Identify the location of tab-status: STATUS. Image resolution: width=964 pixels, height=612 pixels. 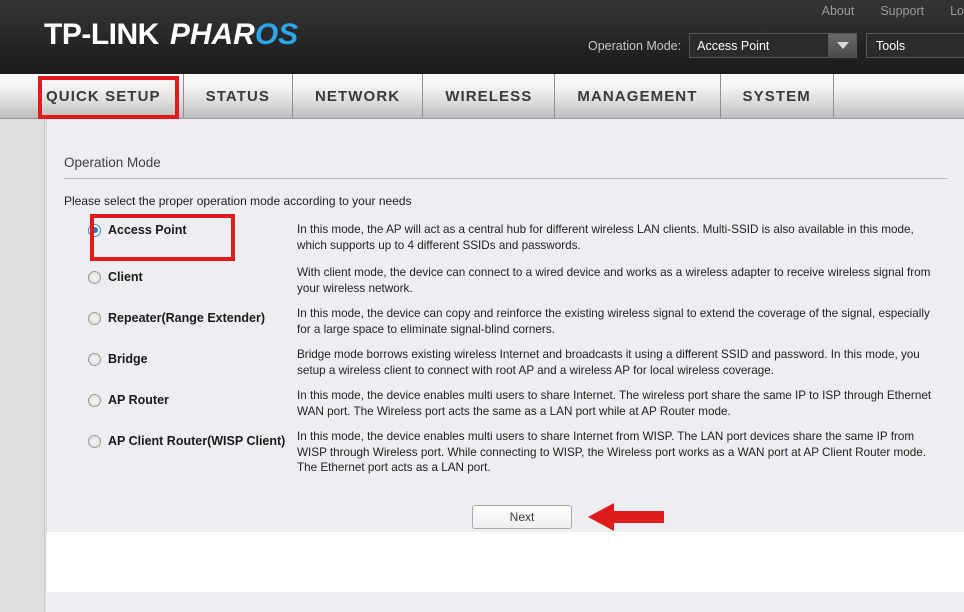
(238, 96).